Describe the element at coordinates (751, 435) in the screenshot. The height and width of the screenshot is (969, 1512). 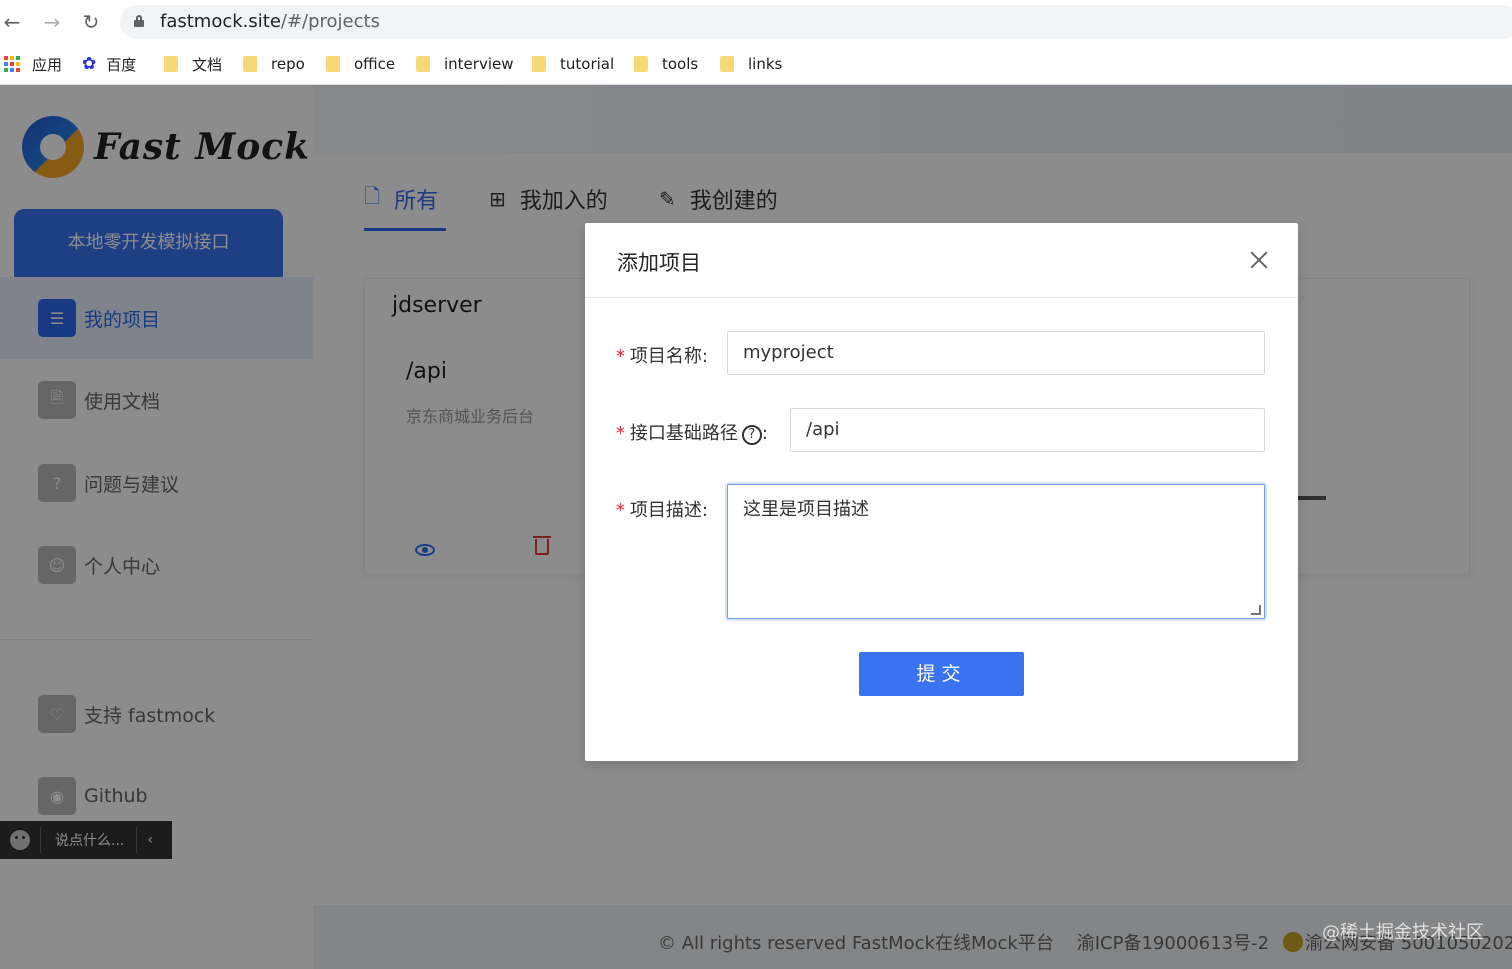
I see `help-icon: ?` at that location.